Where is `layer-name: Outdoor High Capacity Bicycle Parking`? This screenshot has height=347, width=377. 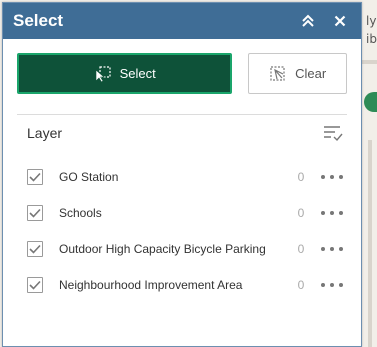
layer-name: Outdoor High Capacity Bicycle Parking is located at coordinates (162, 249).